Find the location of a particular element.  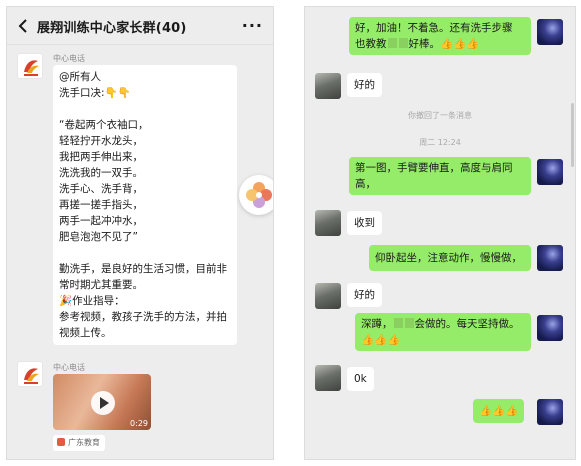

chat-title: 展翔训练中心家长群(40) is located at coordinates (112, 28).